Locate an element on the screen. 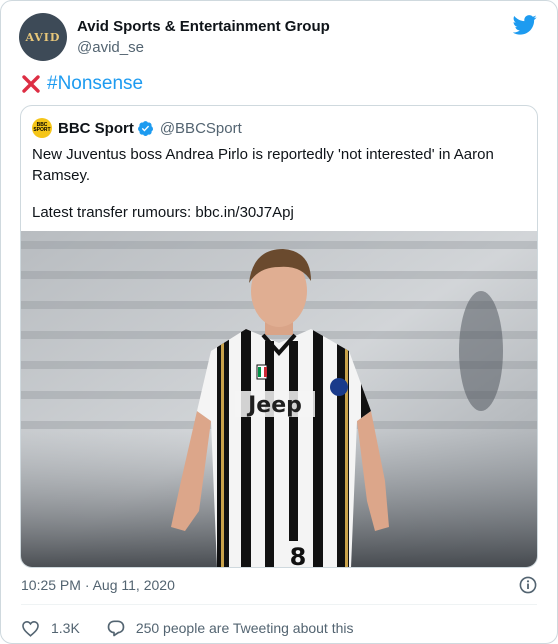 The height and width of the screenshot is (644, 558). info-icon is located at coordinates (528, 585).